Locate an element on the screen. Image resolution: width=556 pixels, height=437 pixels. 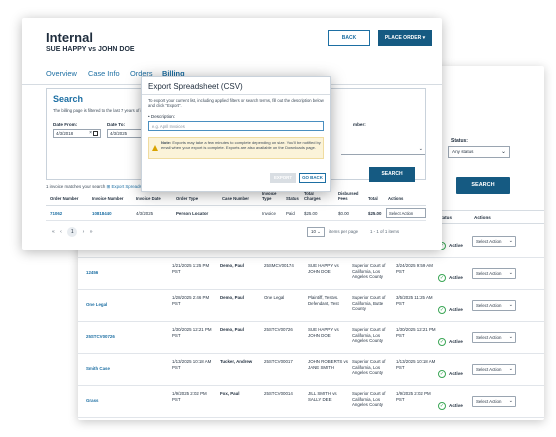
case-id-link: 12456 is located at coordinates (126, 273).